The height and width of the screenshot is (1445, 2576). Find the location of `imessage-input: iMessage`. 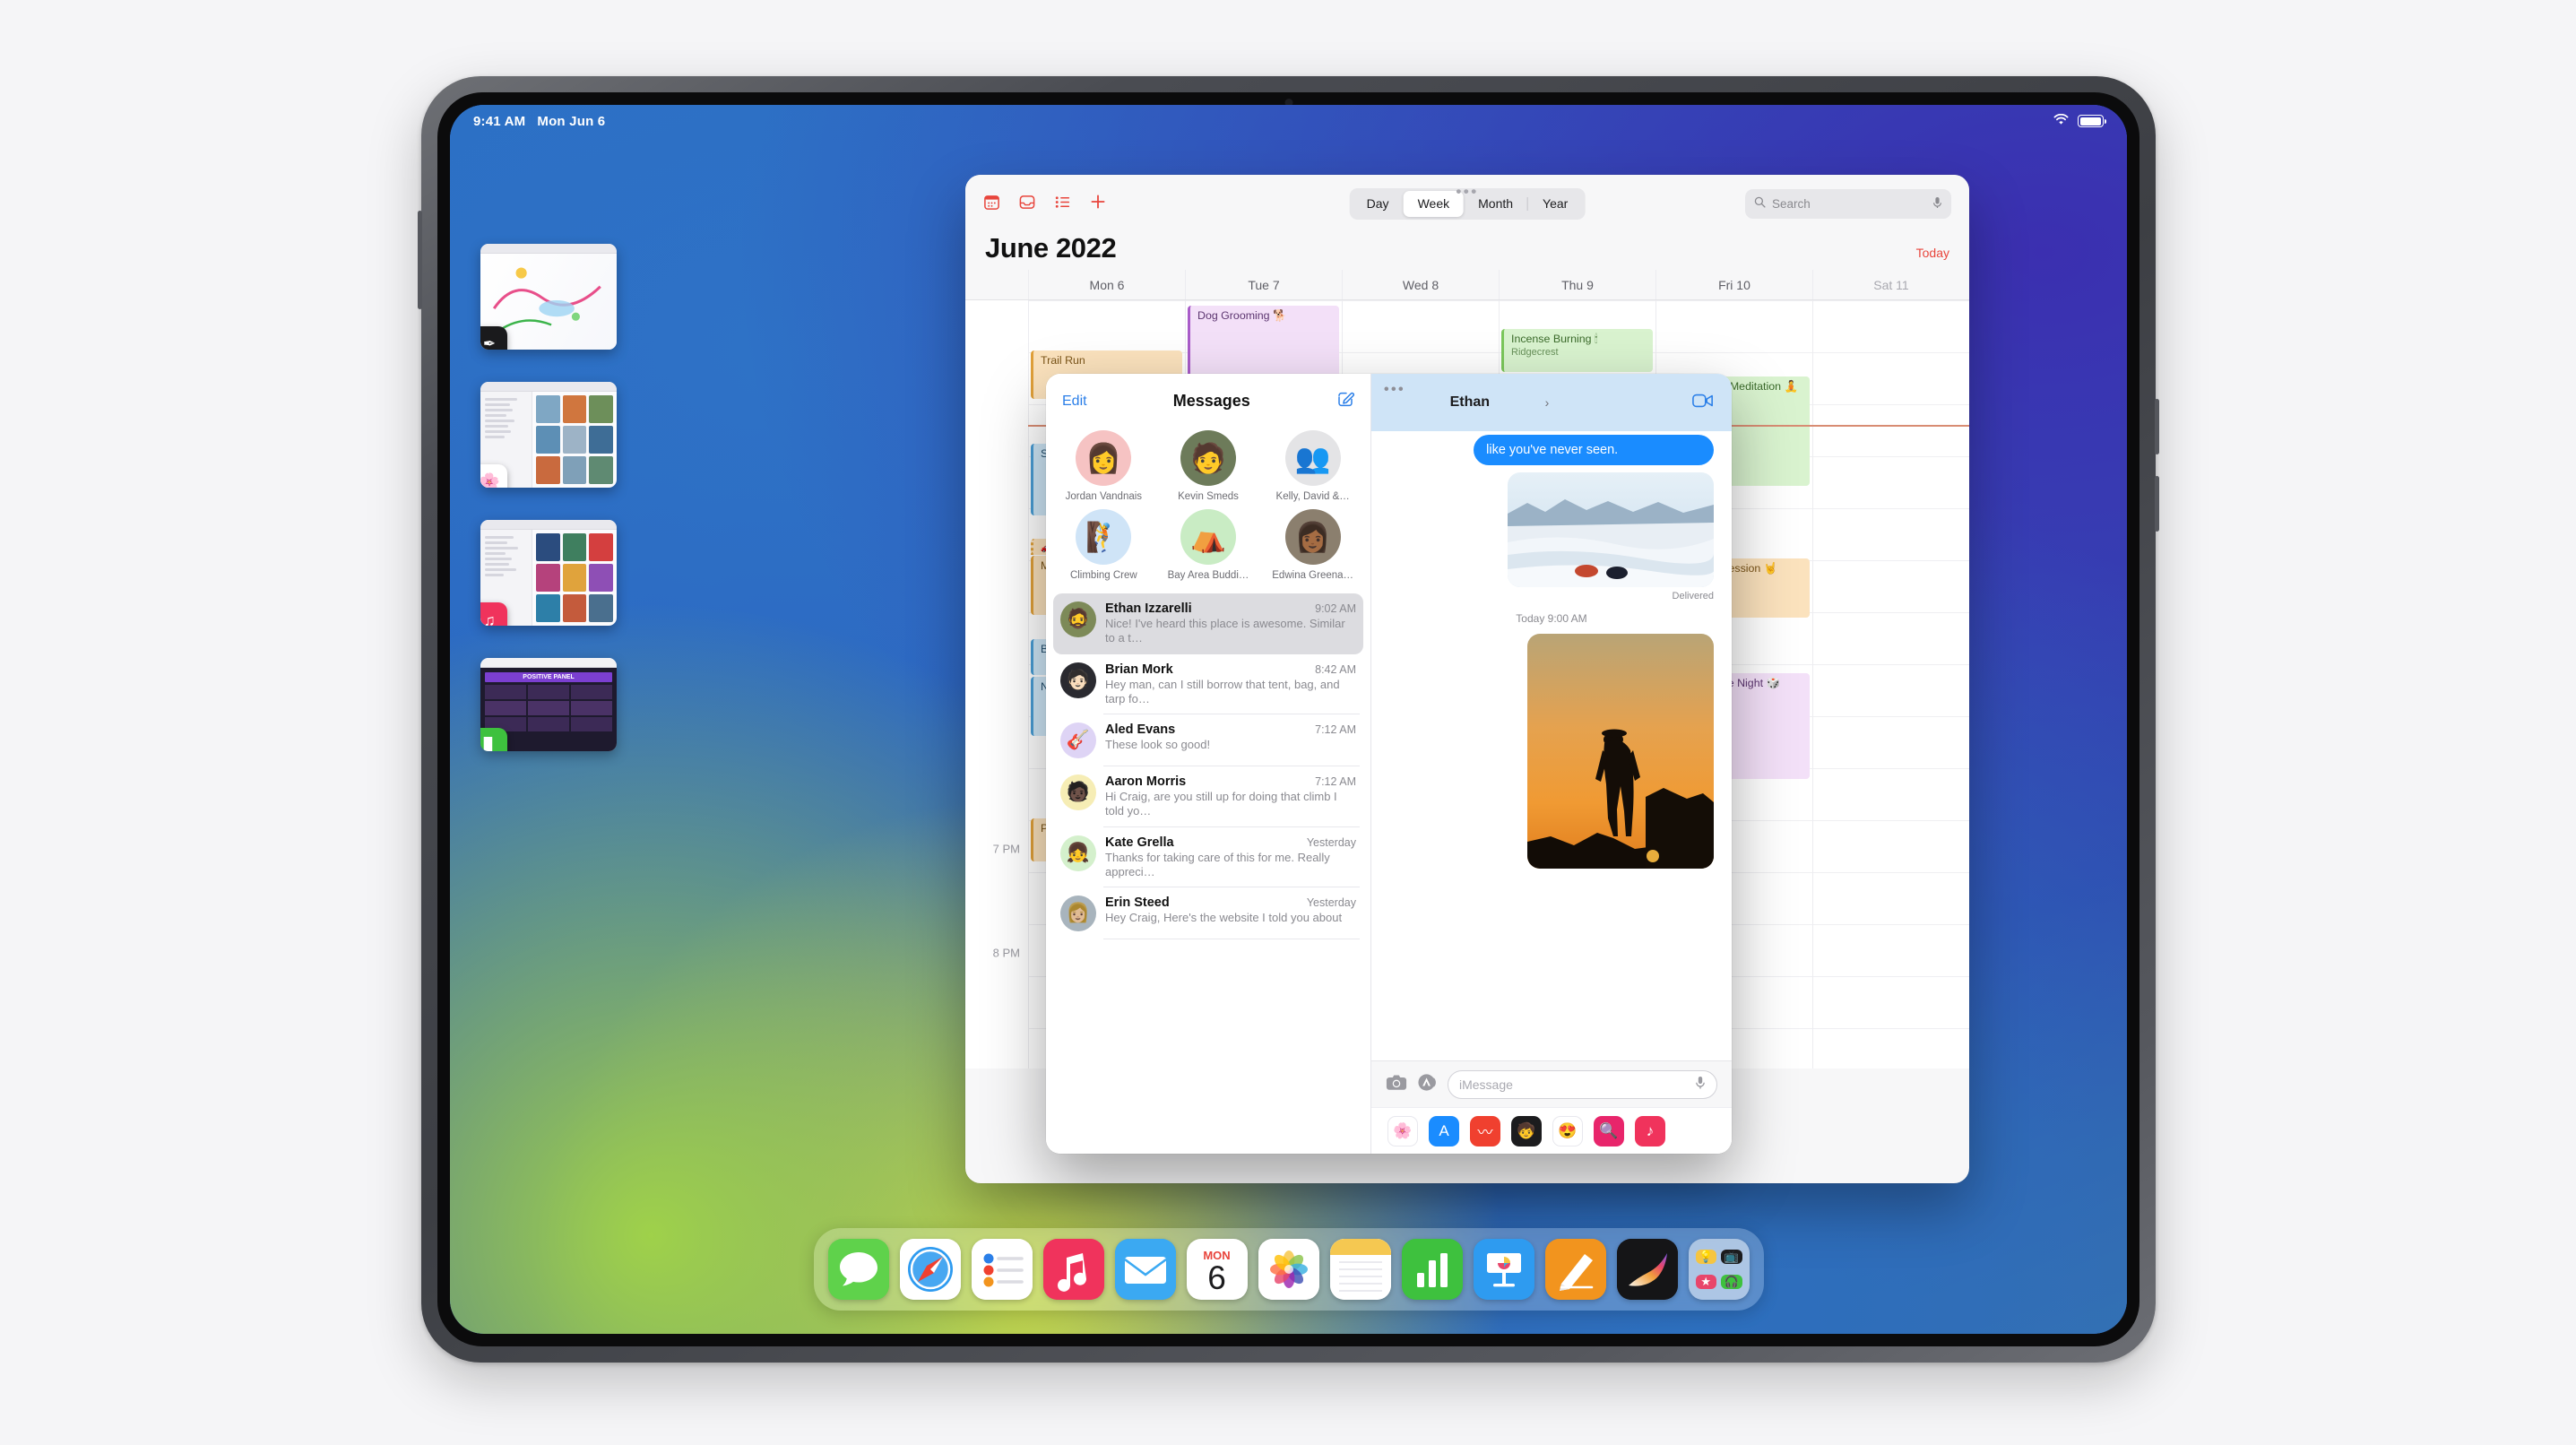

imessage-input: iMessage is located at coordinates (1582, 1084).